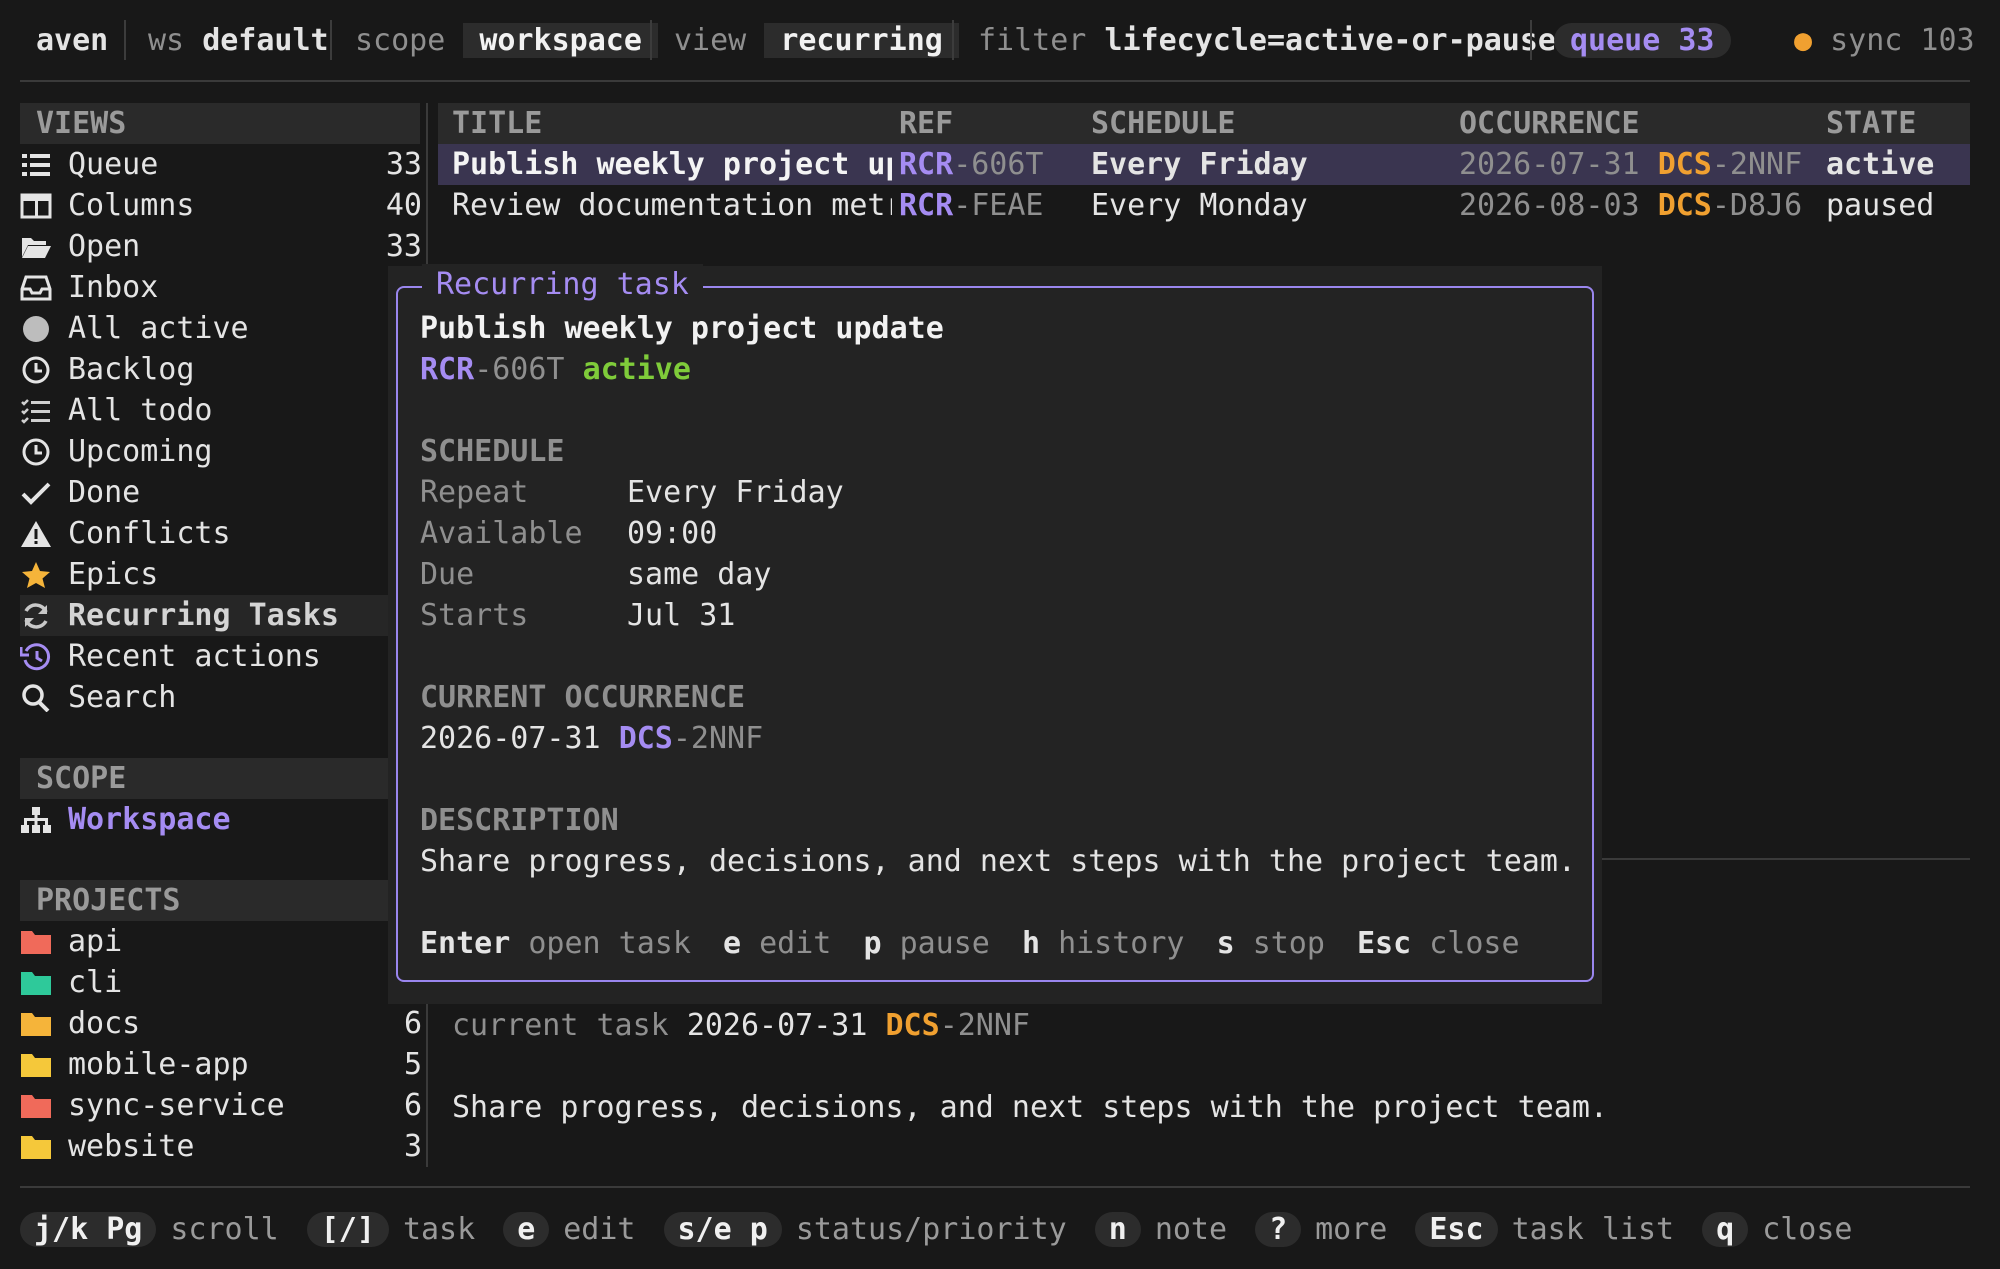 The image size is (2000, 1269). I want to click on sidebar-item-search: Search, so click(221, 697).